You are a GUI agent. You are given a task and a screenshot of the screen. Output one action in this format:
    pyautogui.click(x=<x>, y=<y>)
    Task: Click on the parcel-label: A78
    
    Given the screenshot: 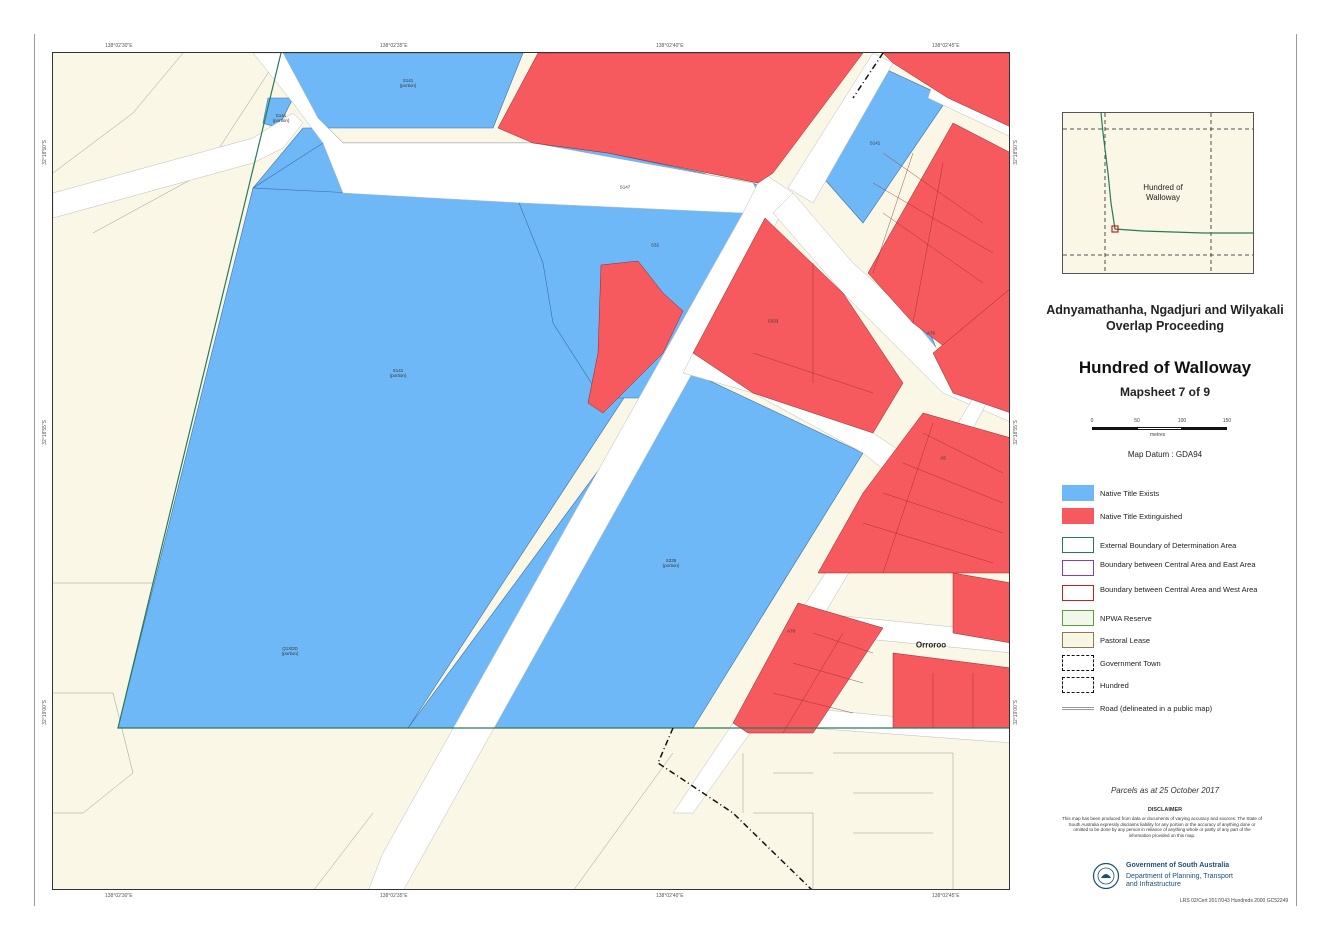 What is the action you would take?
    pyautogui.click(x=791, y=631)
    